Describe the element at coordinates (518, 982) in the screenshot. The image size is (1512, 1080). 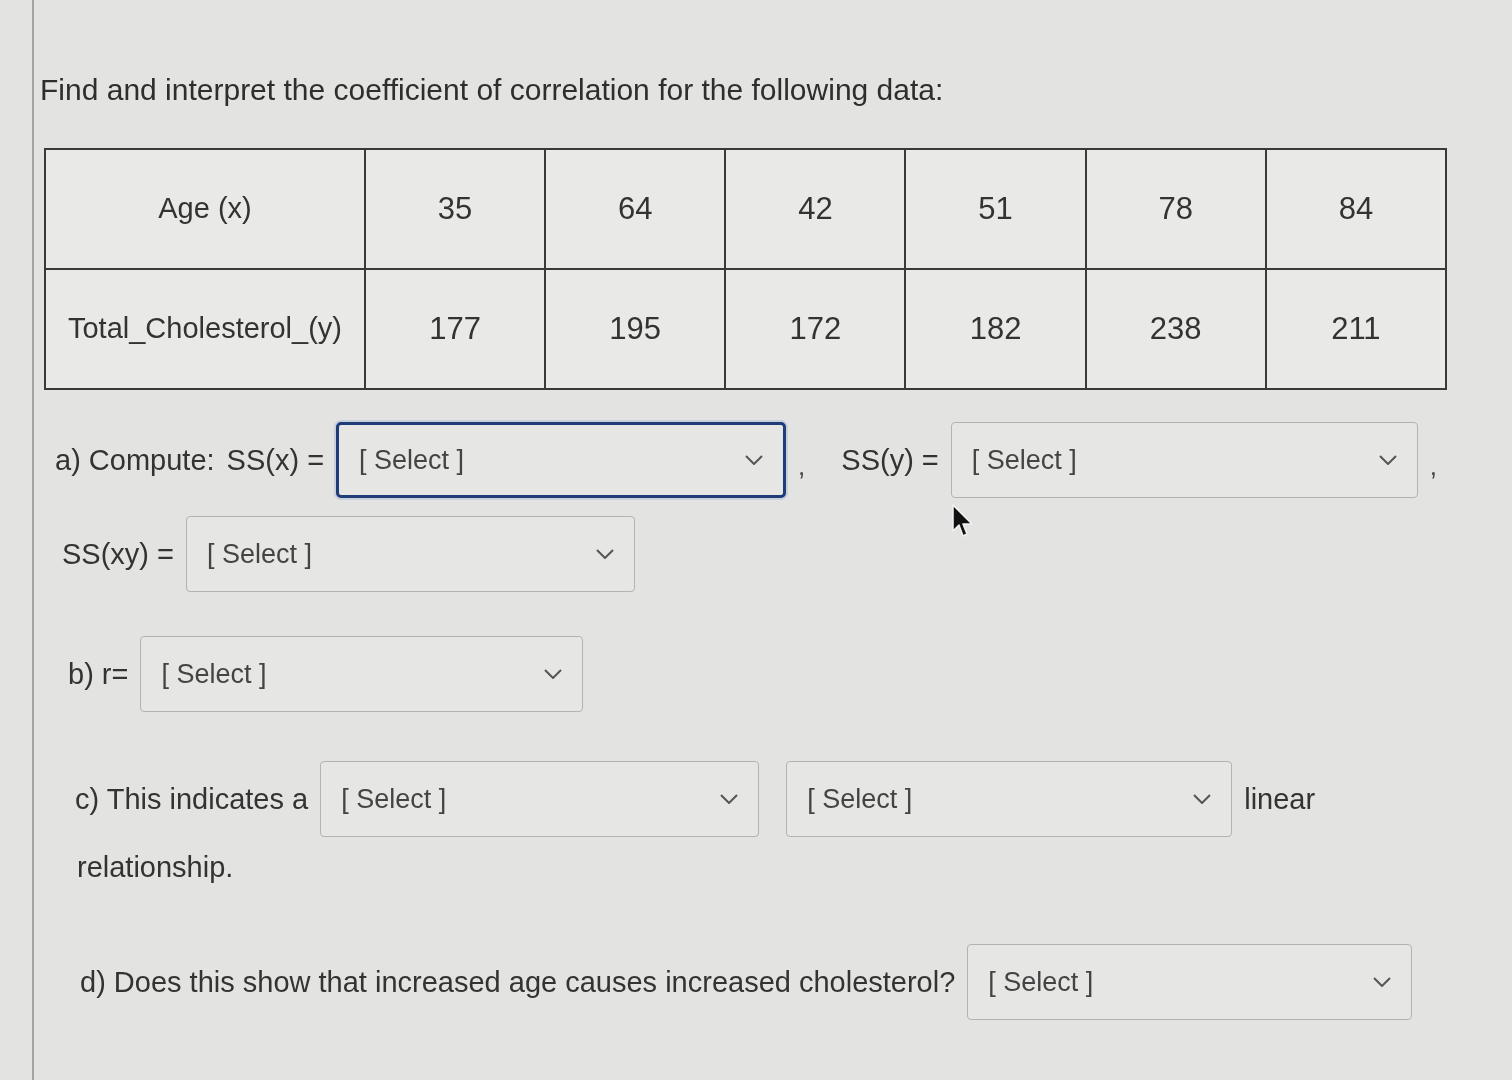
I see `question-text: d) Does this show that increased age causes increased cholesterol?` at that location.